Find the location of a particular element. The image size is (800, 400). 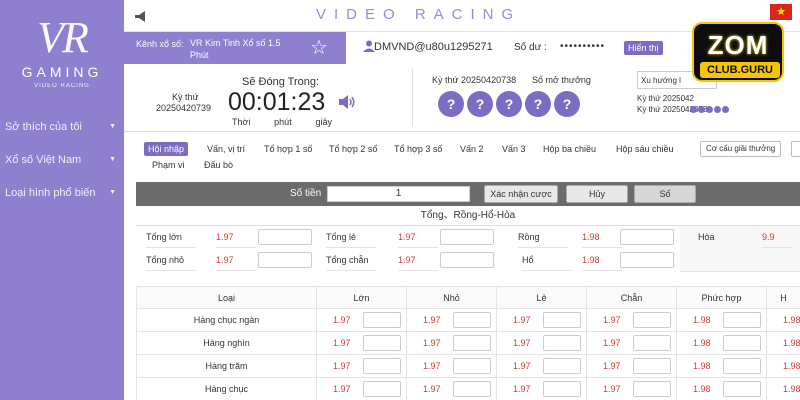

tab-position: Vấn, vị trí is located at coordinates (226, 149).